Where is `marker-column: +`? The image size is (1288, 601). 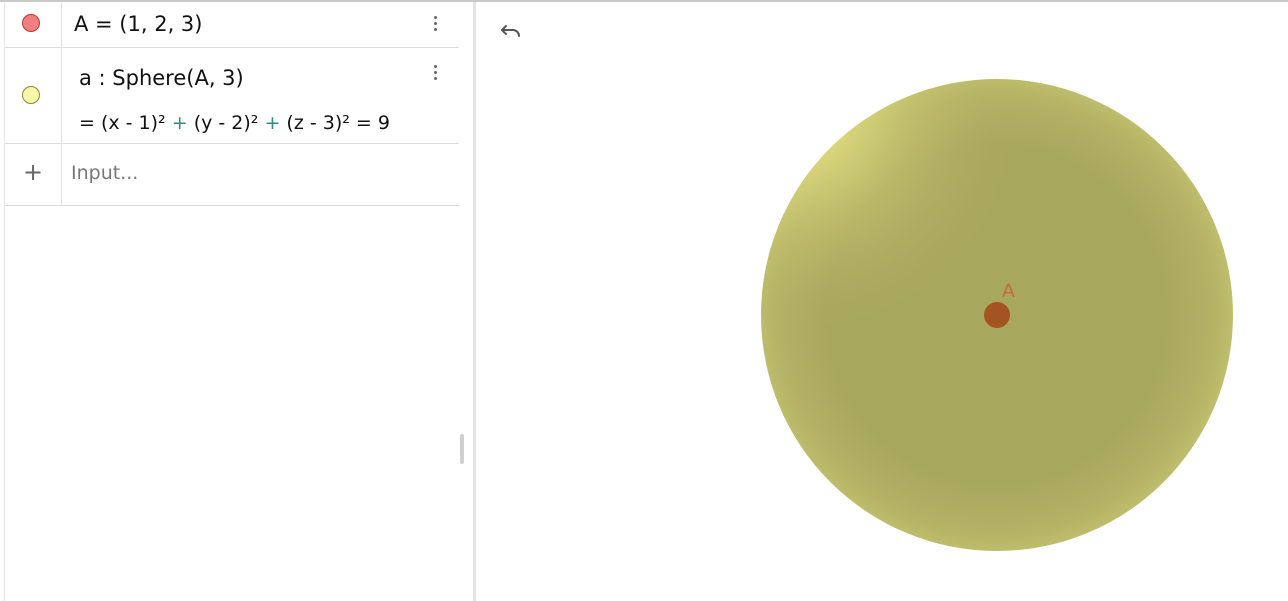
marker-column: + is located at coordinates (33, 174).